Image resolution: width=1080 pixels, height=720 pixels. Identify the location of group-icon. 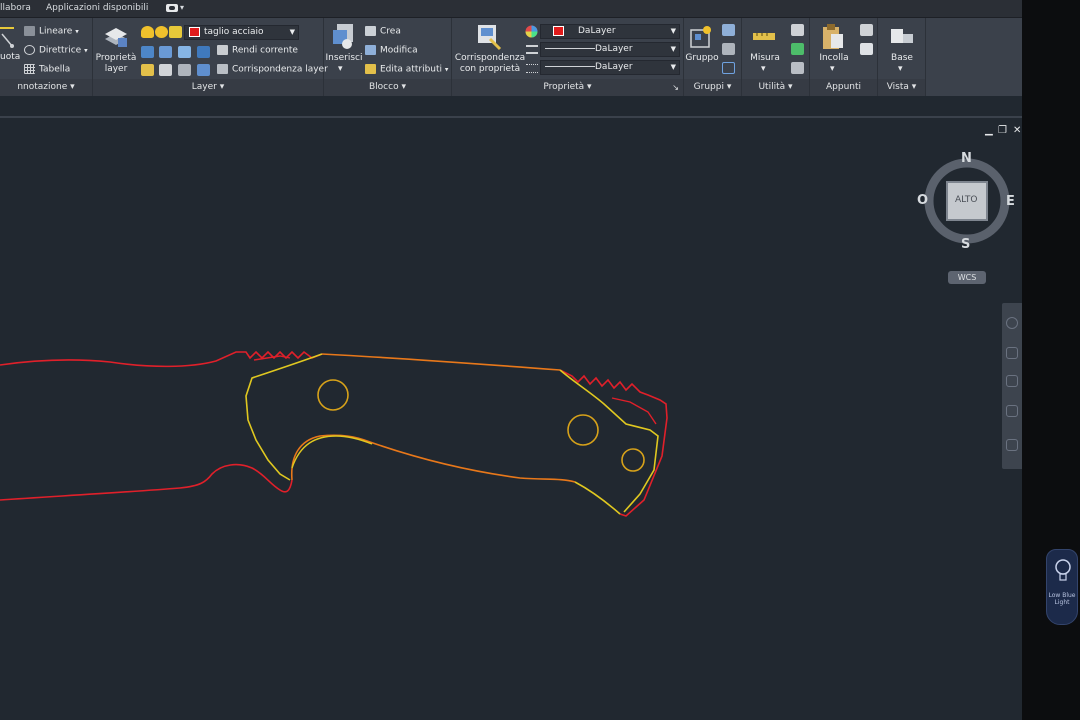
(701, 37).